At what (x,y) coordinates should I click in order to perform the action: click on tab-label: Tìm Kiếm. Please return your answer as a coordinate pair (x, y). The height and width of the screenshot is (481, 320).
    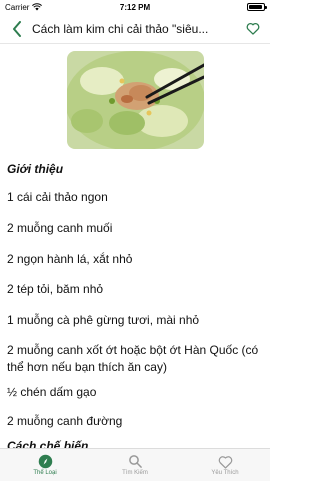
    Looking at the image, I should click on (135, 473).